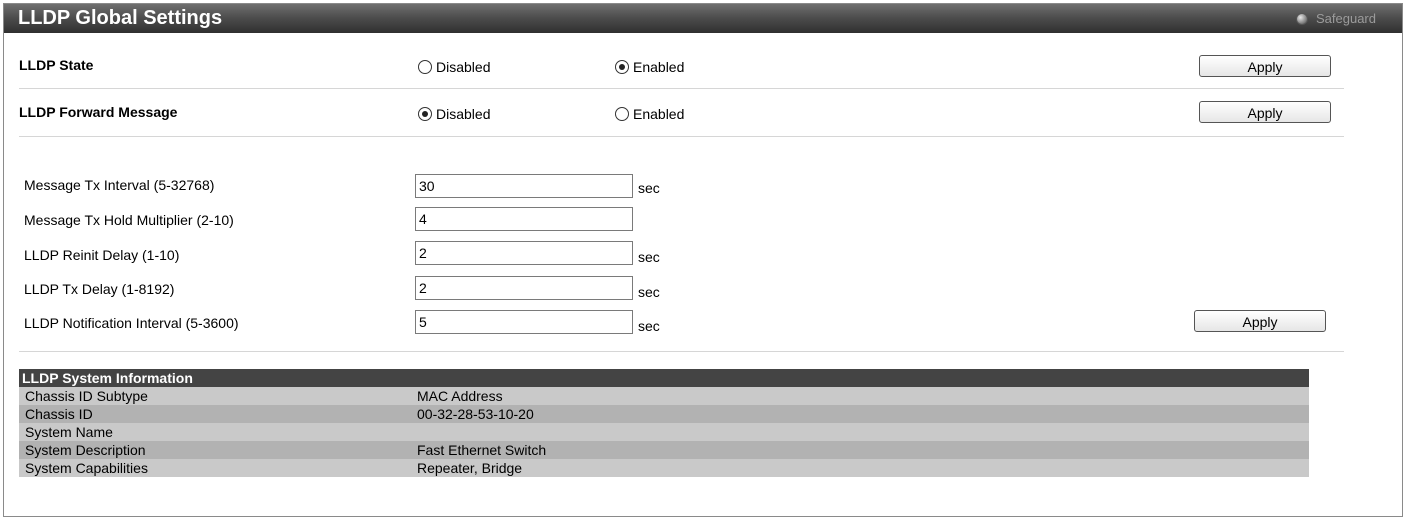 The image size is (1408, 520). Describe the element at coordinates (1260, 321) in the screenshot. I see `params-apply-button: Apply` at that location.